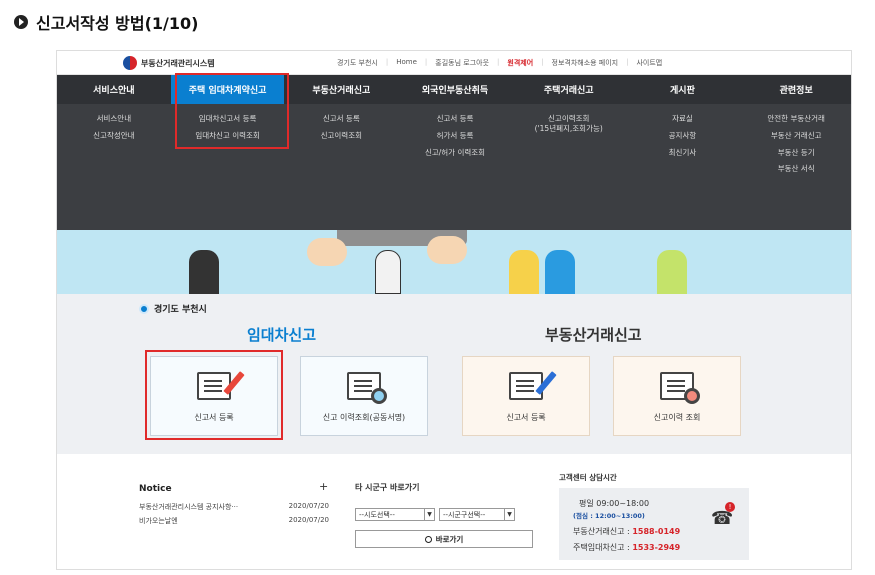 This screenshot has width=875, height=575. Describe the element at coordinates (214, 395) in the screenshot. I see `highlight-box-card` at that location.